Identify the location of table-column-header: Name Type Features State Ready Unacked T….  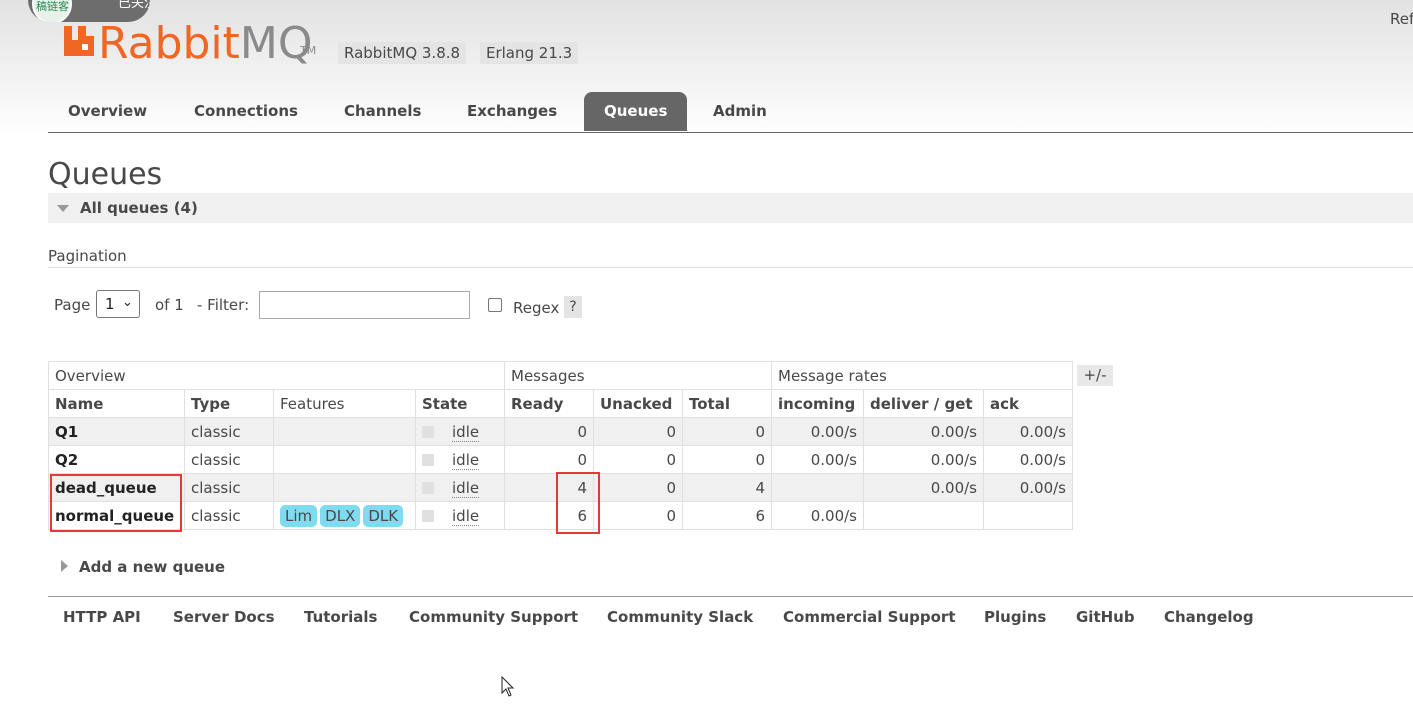
(560, 403).